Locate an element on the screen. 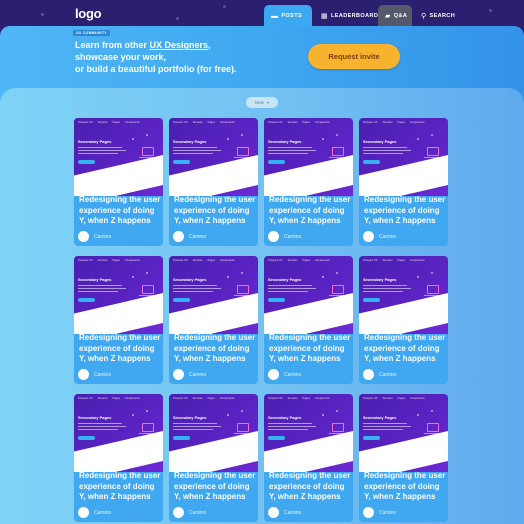 This screenshot has width=524, height=524. sort-filter-dropdown: New ▾ is located at coordinates (262, 102).